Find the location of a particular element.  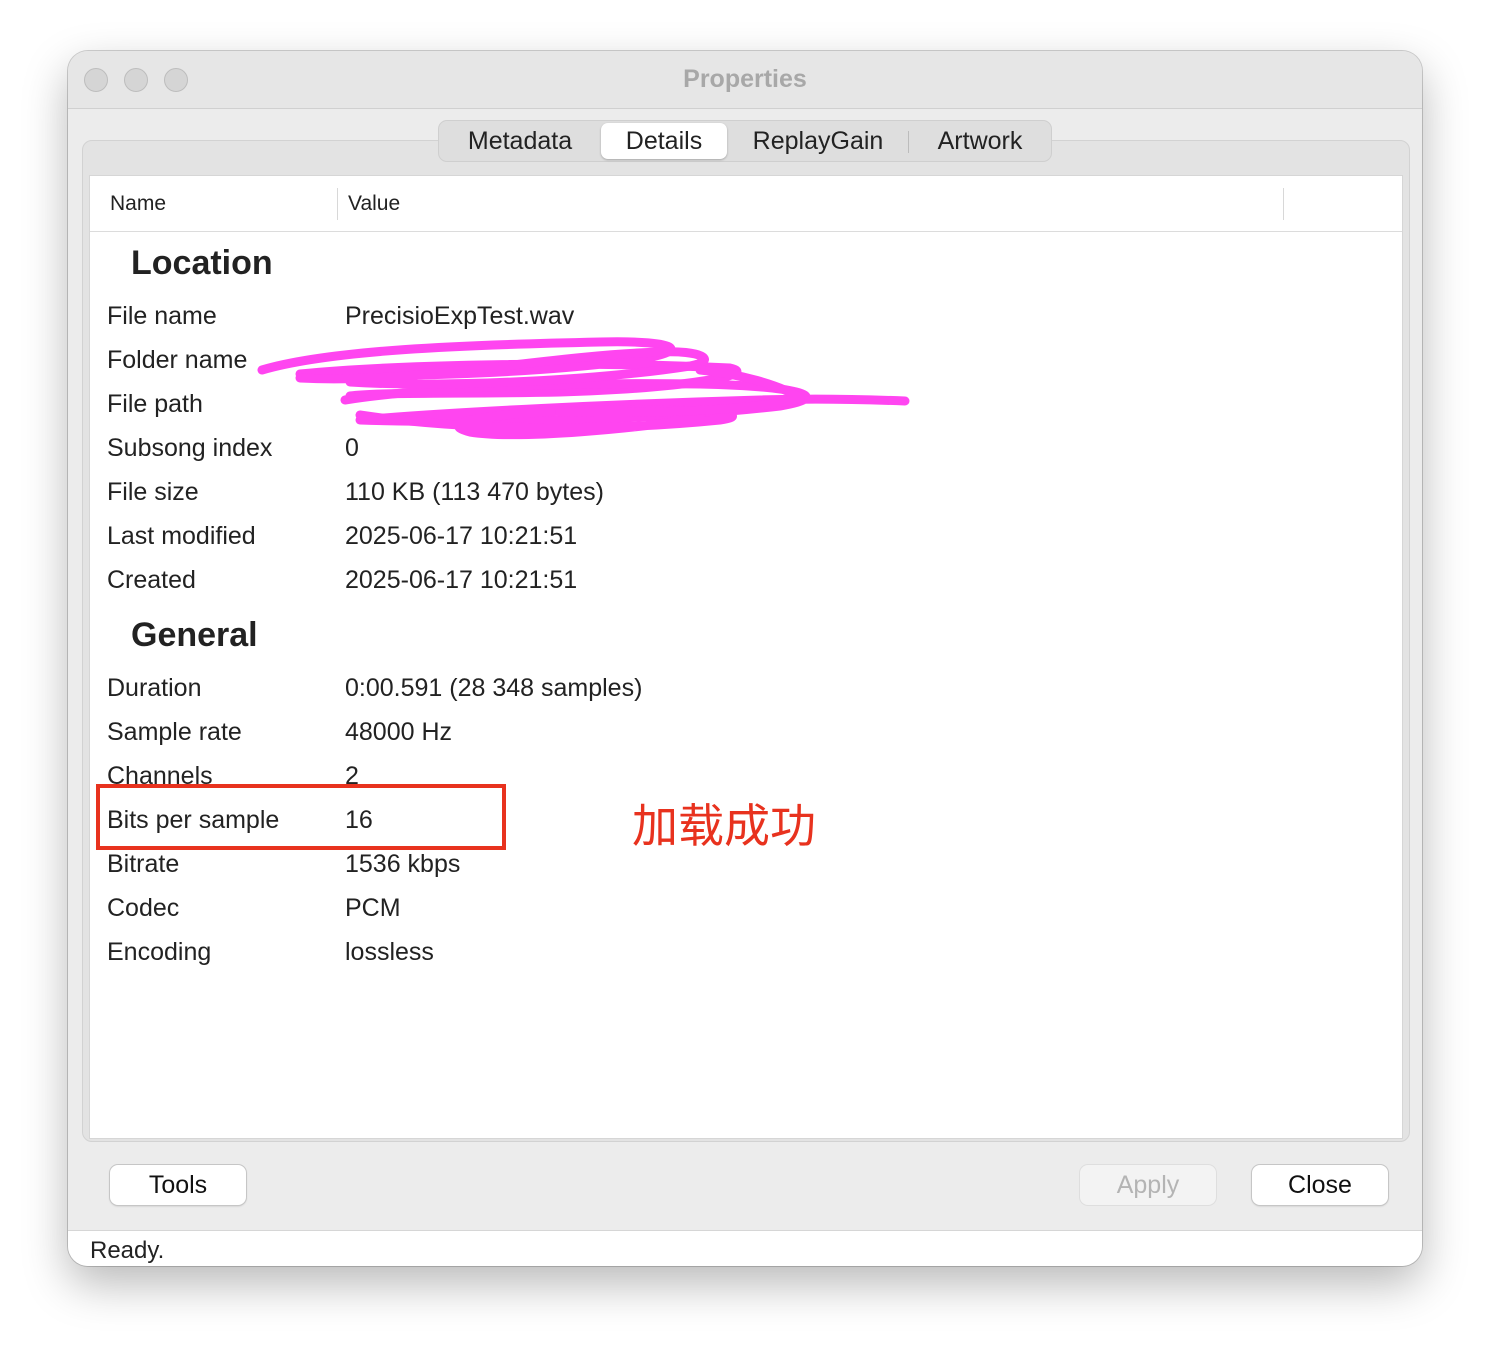

row-name: File path is located at coordinates (155, 404).